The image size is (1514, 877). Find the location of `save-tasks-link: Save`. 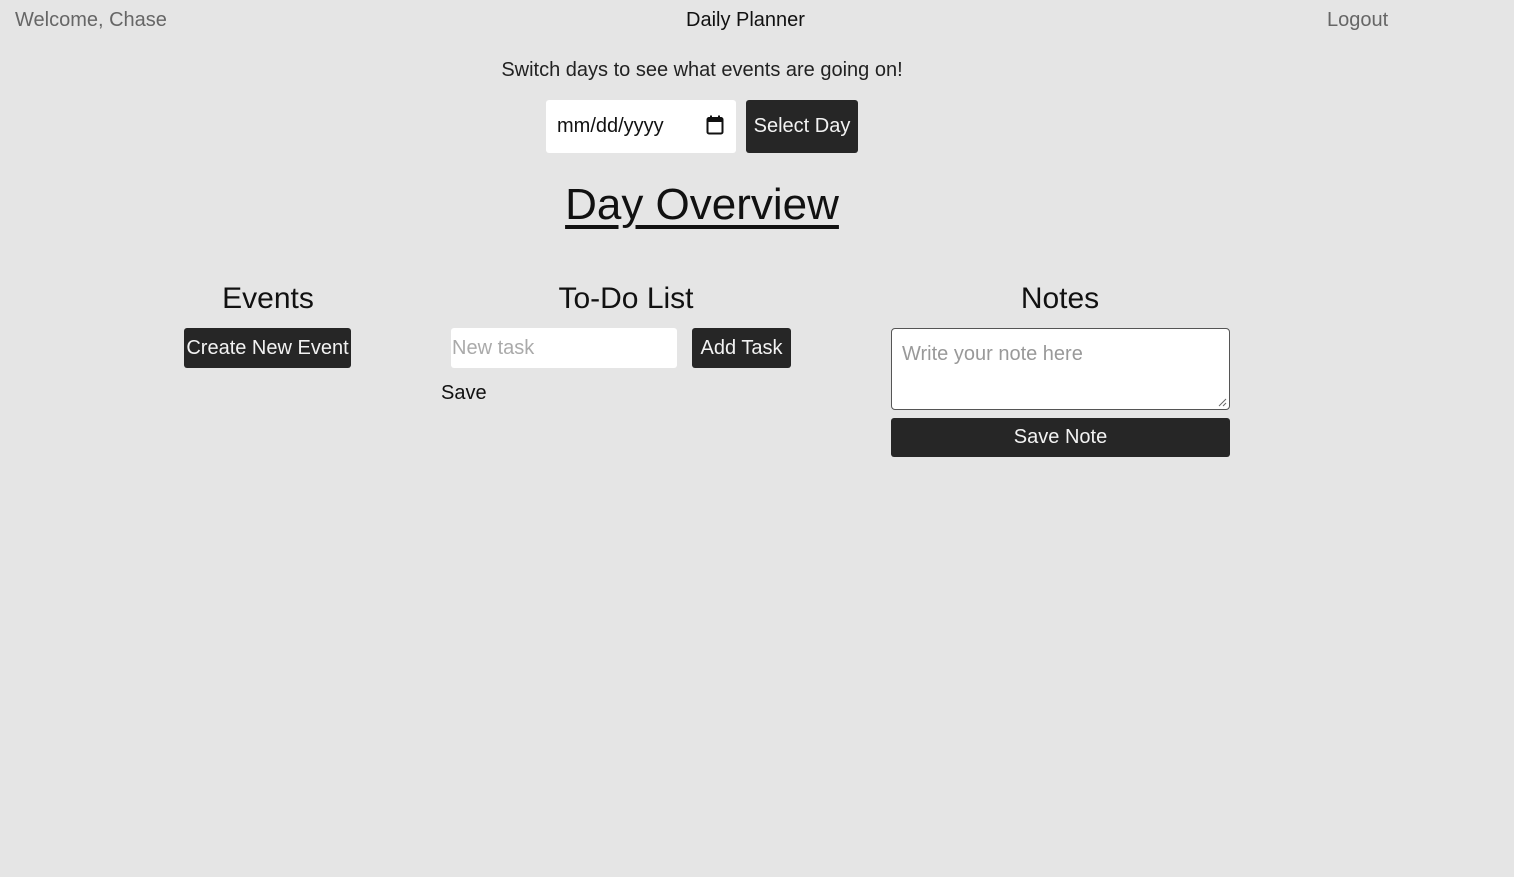

save-tasks-link: Save is located at coordinates (464, 393).